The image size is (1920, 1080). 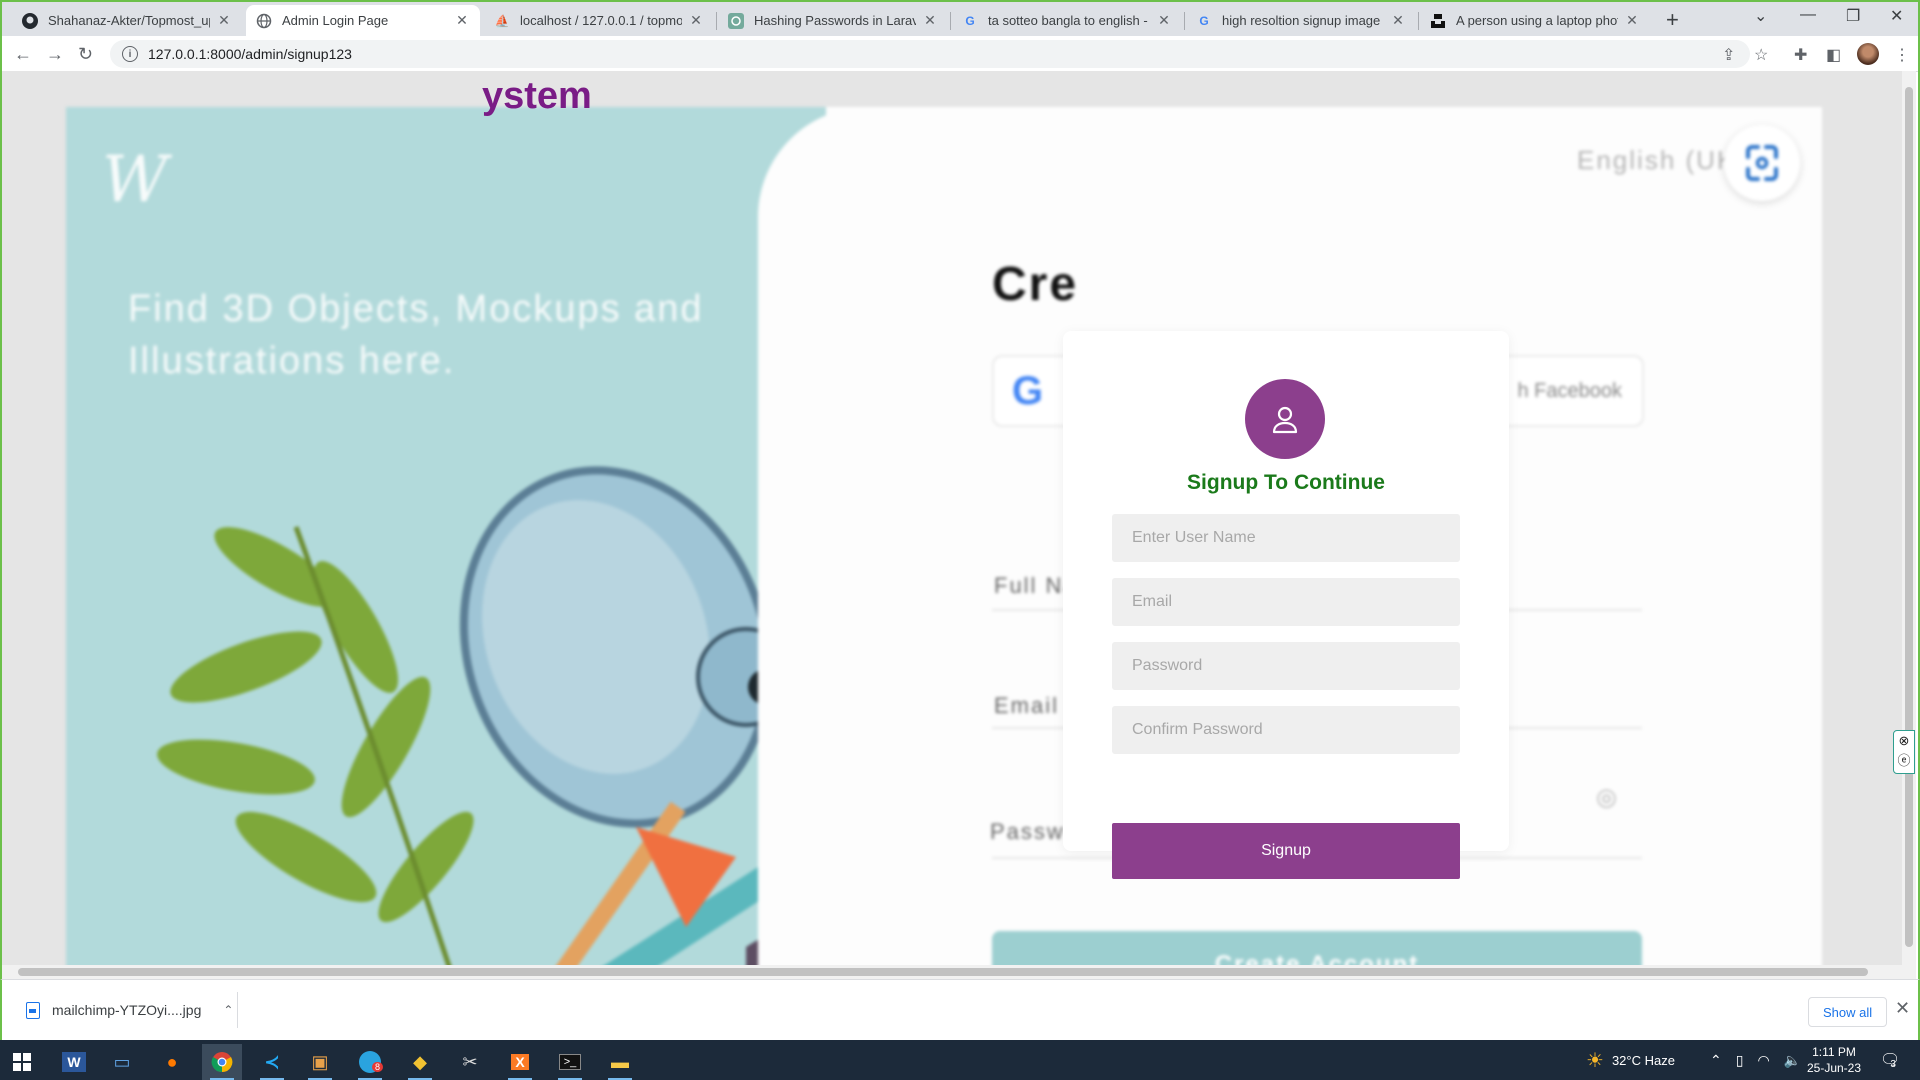 I want to click on tab-admin-login: Admin Login Page ✕, so click(x=363, y=20).